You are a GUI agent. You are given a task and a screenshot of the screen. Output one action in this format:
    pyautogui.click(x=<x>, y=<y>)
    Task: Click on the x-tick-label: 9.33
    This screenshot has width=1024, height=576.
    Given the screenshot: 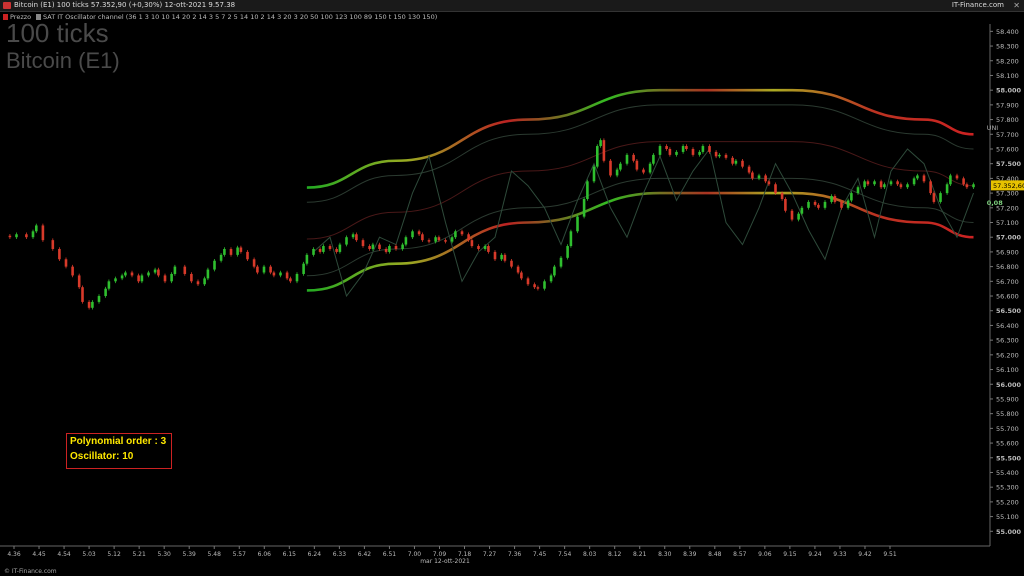 What is the action you would take?
    pyautogui.click(x=840, y=554)
    